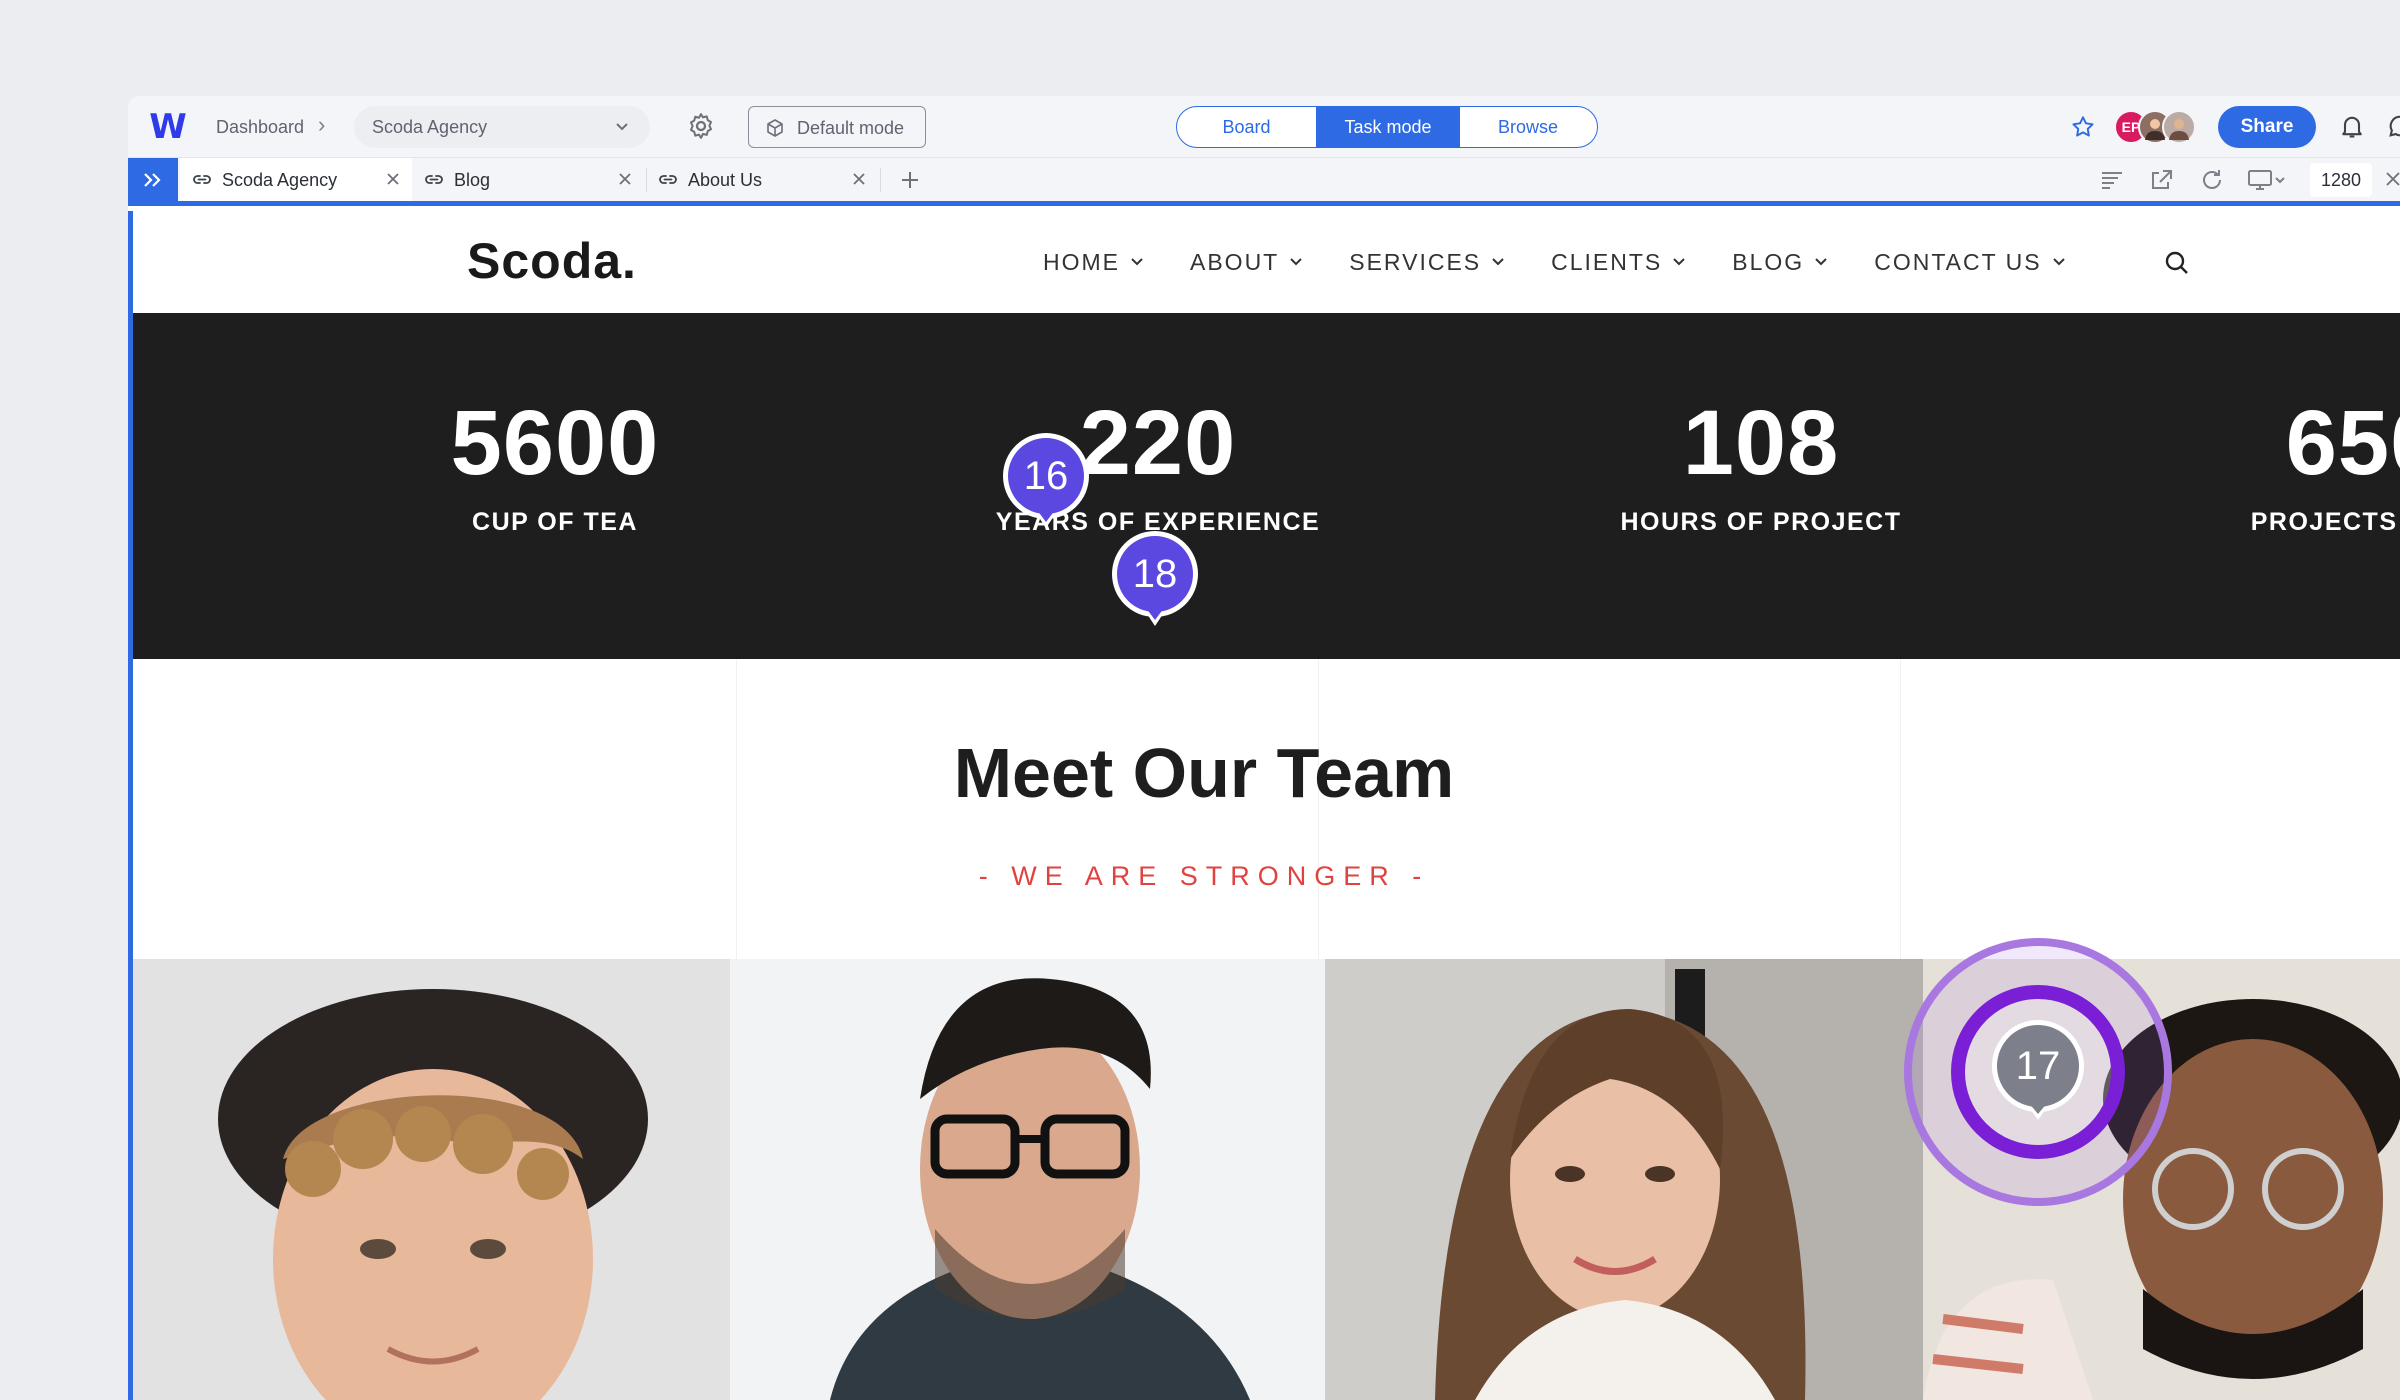 The width and height of the screenshot is (2400, 1400). What do you see at coordinates (880, 180) in the screenshot?
I see `tab-divider` at bounding box center [880, 180].